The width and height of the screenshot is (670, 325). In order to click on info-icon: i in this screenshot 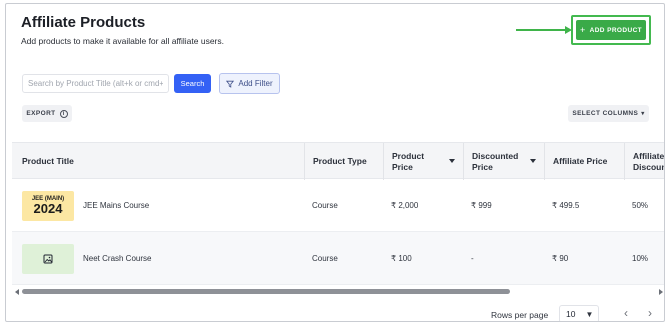, I will do `click(63, 113)`.